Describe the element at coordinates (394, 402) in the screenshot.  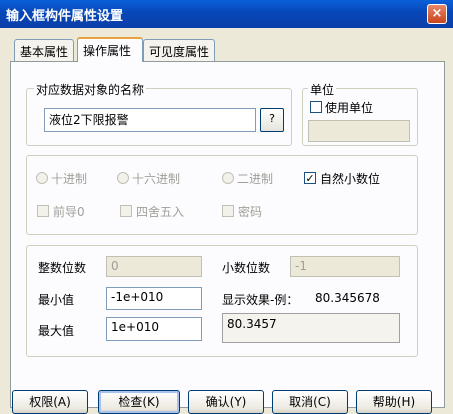
I see `help-button: 帮助(H)` at that location.